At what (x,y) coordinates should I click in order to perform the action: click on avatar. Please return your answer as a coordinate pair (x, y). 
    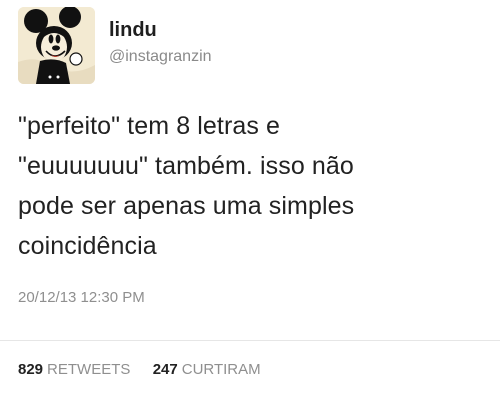
    Looking at the image, I should click on (56, 45).